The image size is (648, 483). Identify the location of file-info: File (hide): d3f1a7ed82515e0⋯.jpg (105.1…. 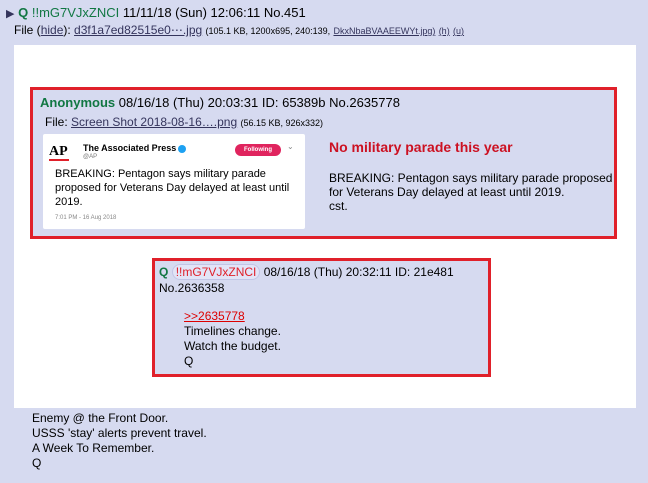
(239, 30).